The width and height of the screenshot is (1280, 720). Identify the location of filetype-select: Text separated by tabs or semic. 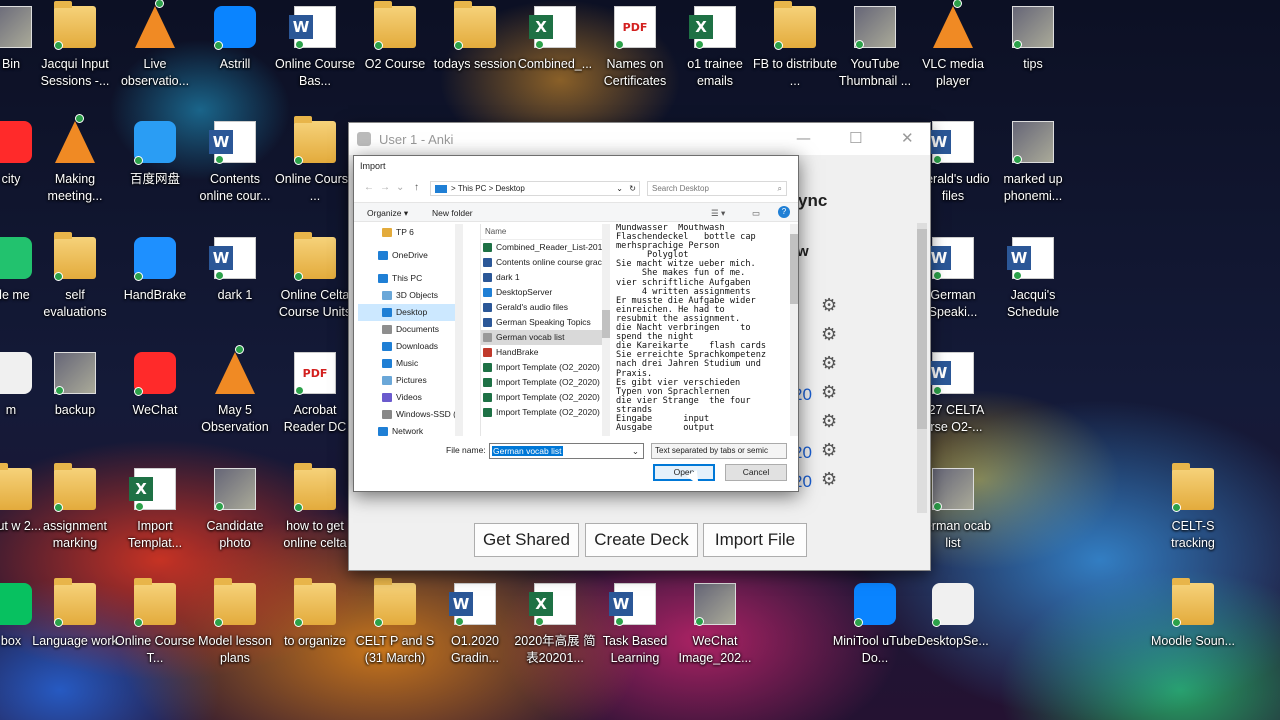
(719, 451).